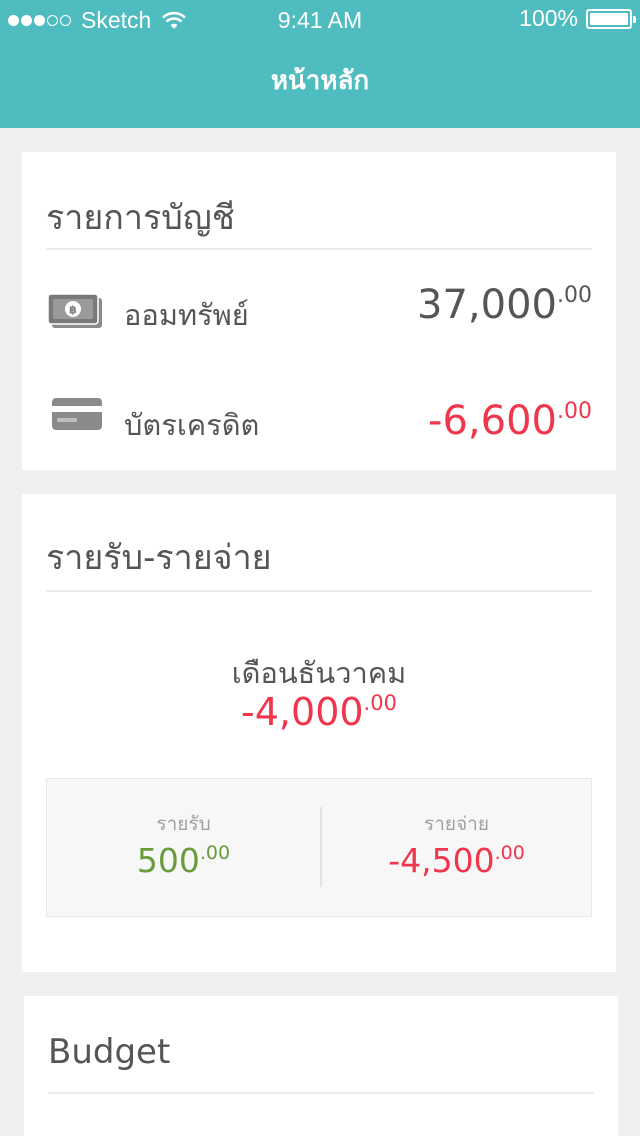 Image resolution: width=640 pixels, height=1136 pixels. I want to click on account-row-savings: ฿ ออมทรัพย์ 37,000.00, so click(319, 312).